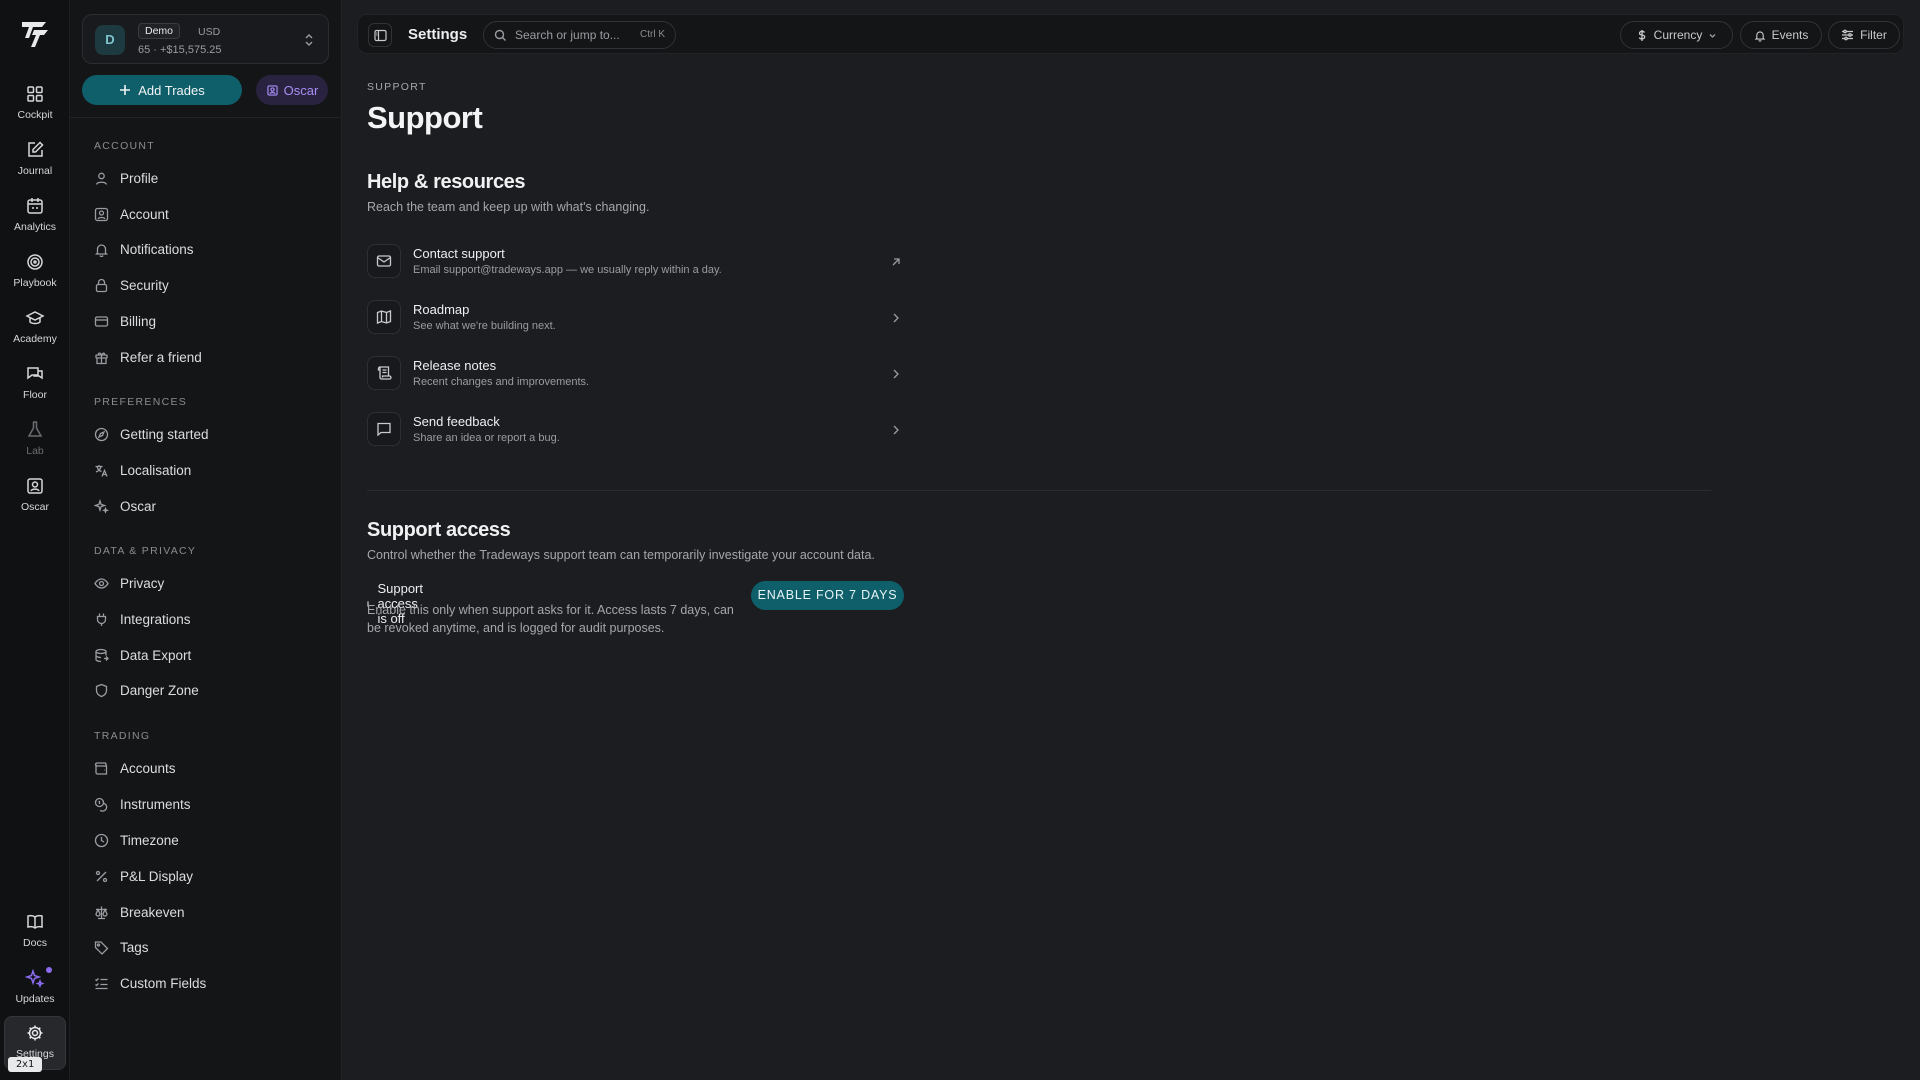 This screenshot has width=1920, height=1080. What do you see at coordinates (157, 876) in the screenshot?
I see `sidebar-item-label: P&L Display` at bounding box center [157, 876].